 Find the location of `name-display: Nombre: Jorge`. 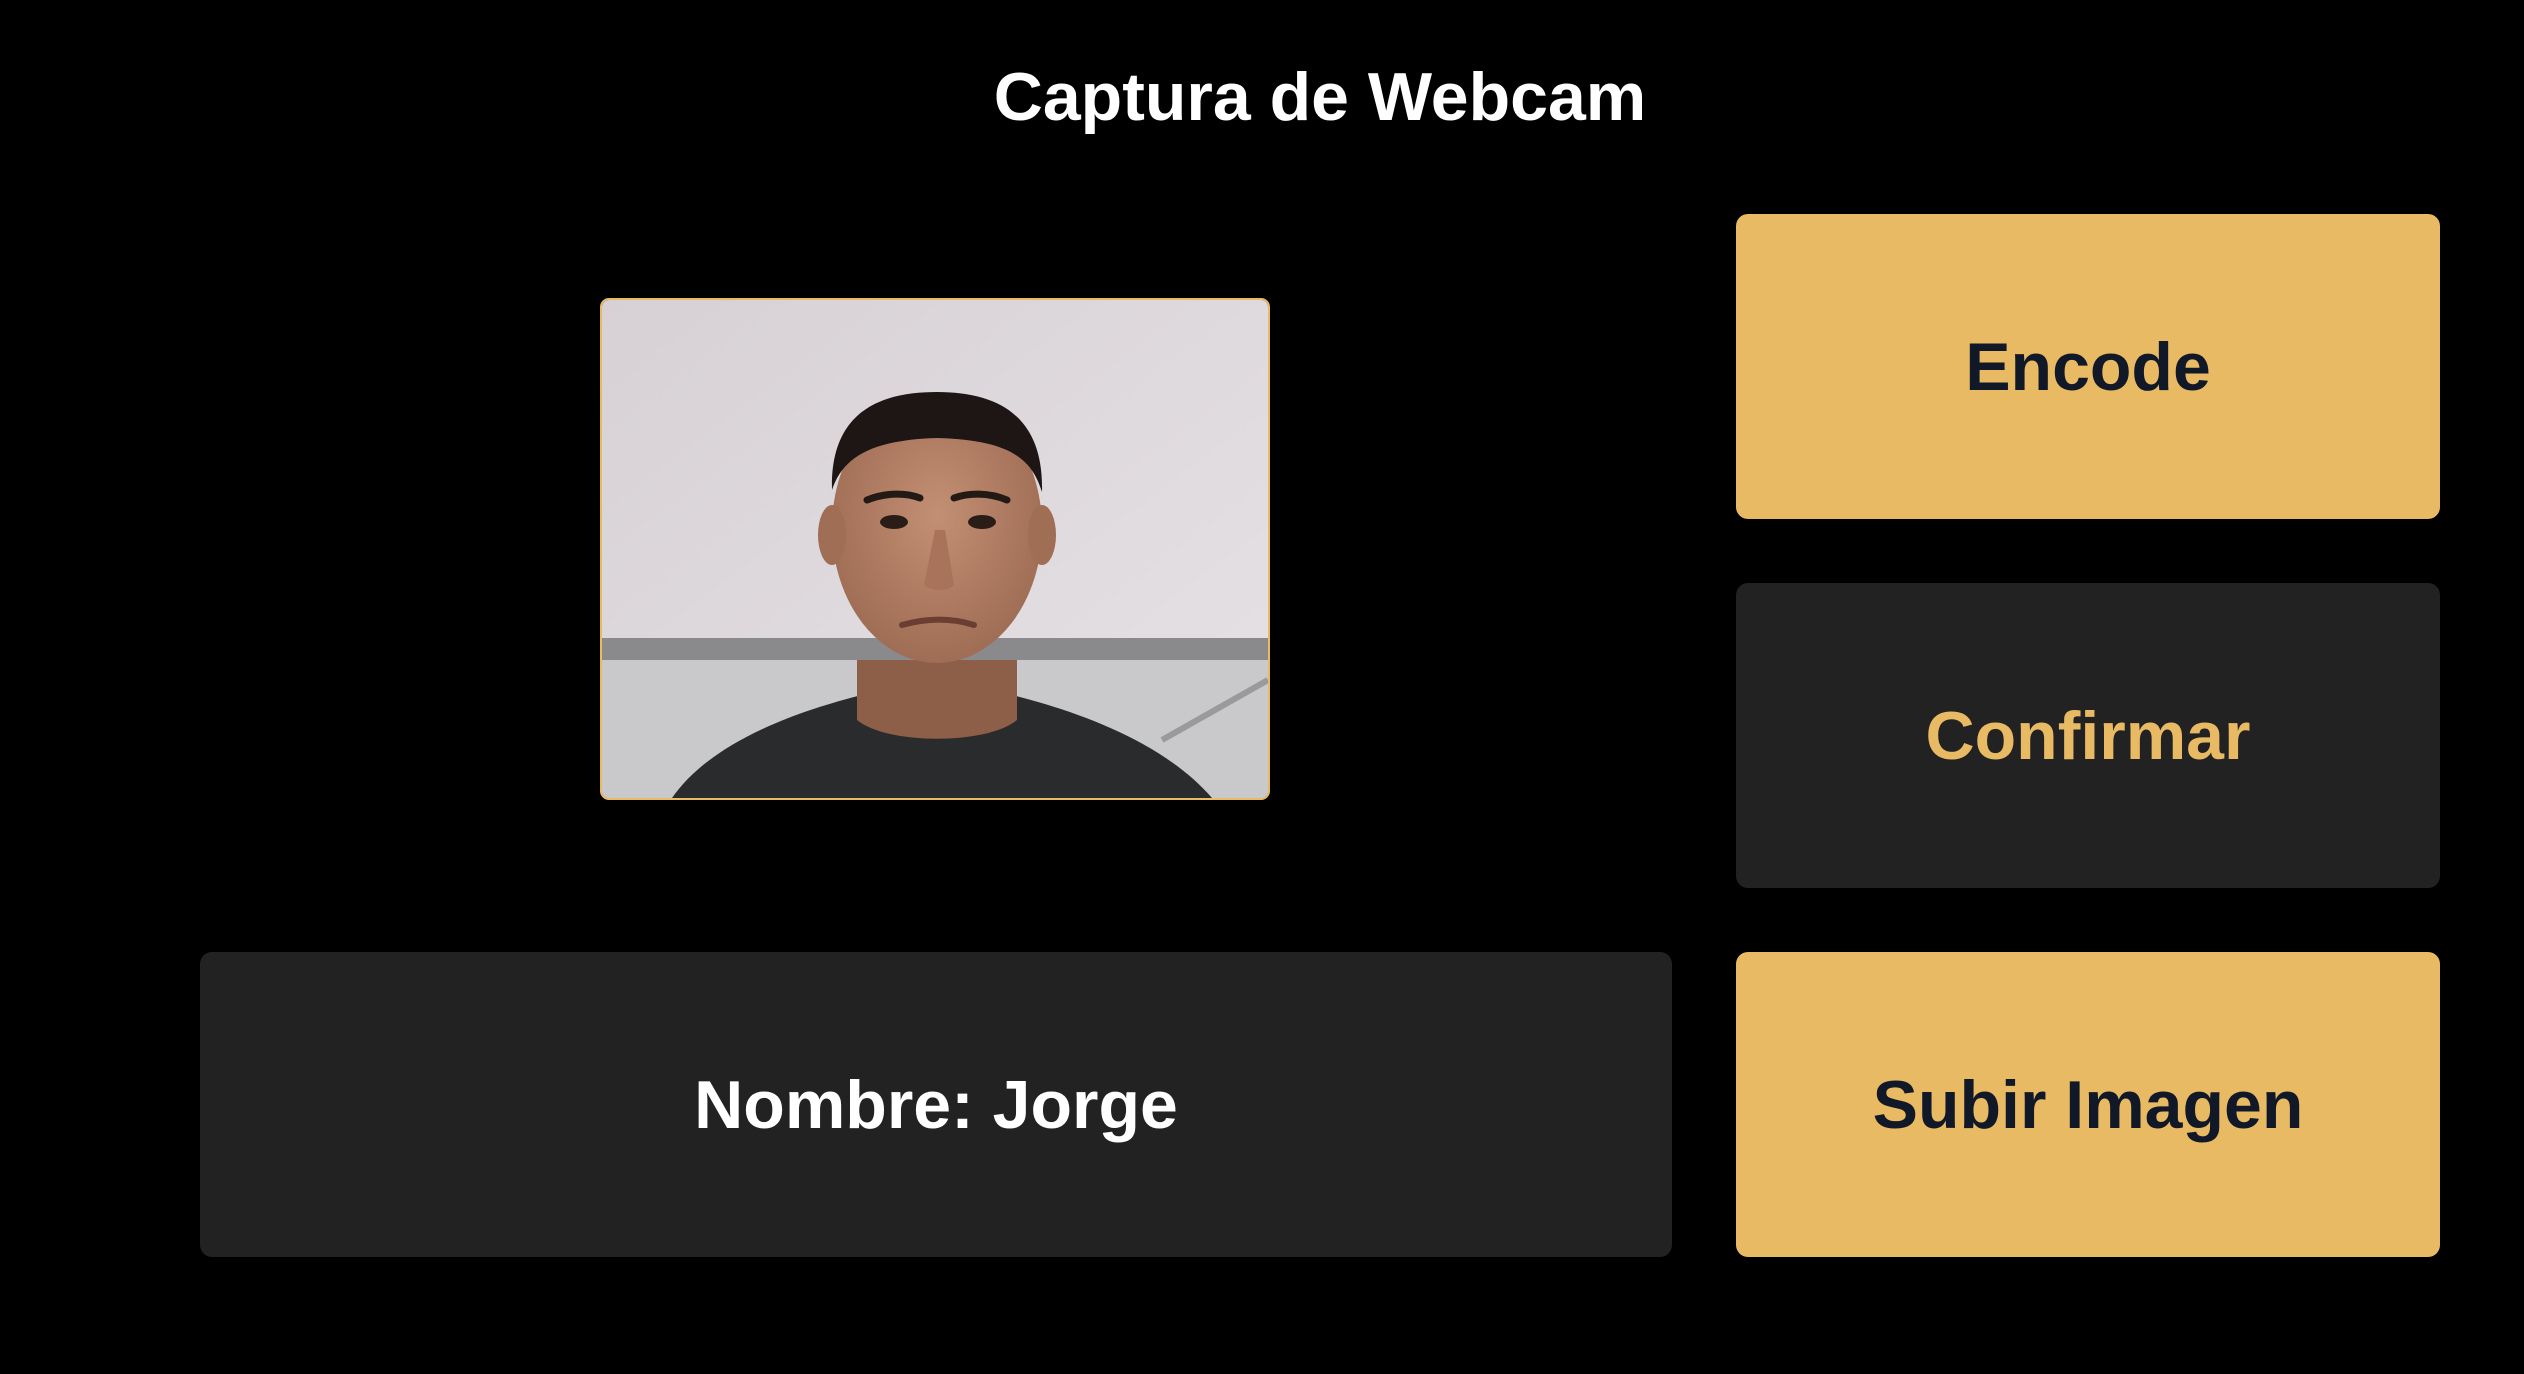

name-display: Nombre: Jorge is located at coordinates (936, 1104).